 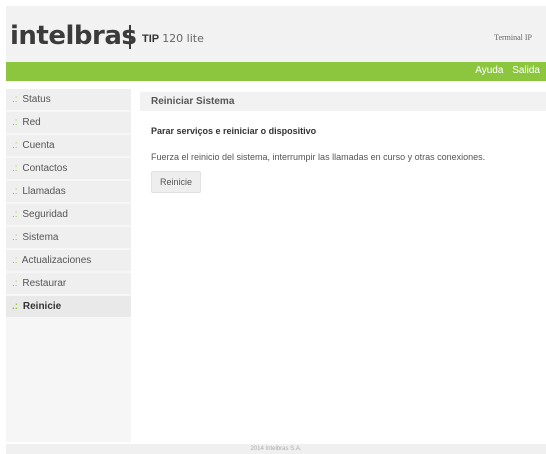 I want to click on sidebar-item-red: .: Red, so click(x=68, y=122).